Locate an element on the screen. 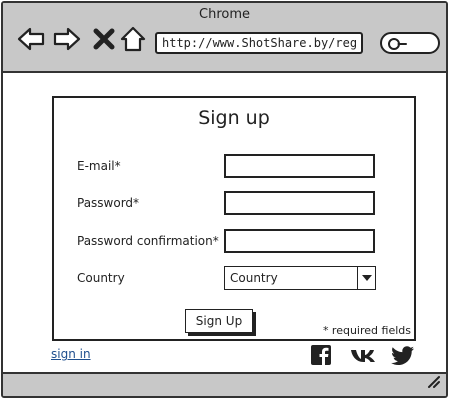 The width and height of the screenshot is (450, 400). country-label: Country is located at coordinates (101, 278).